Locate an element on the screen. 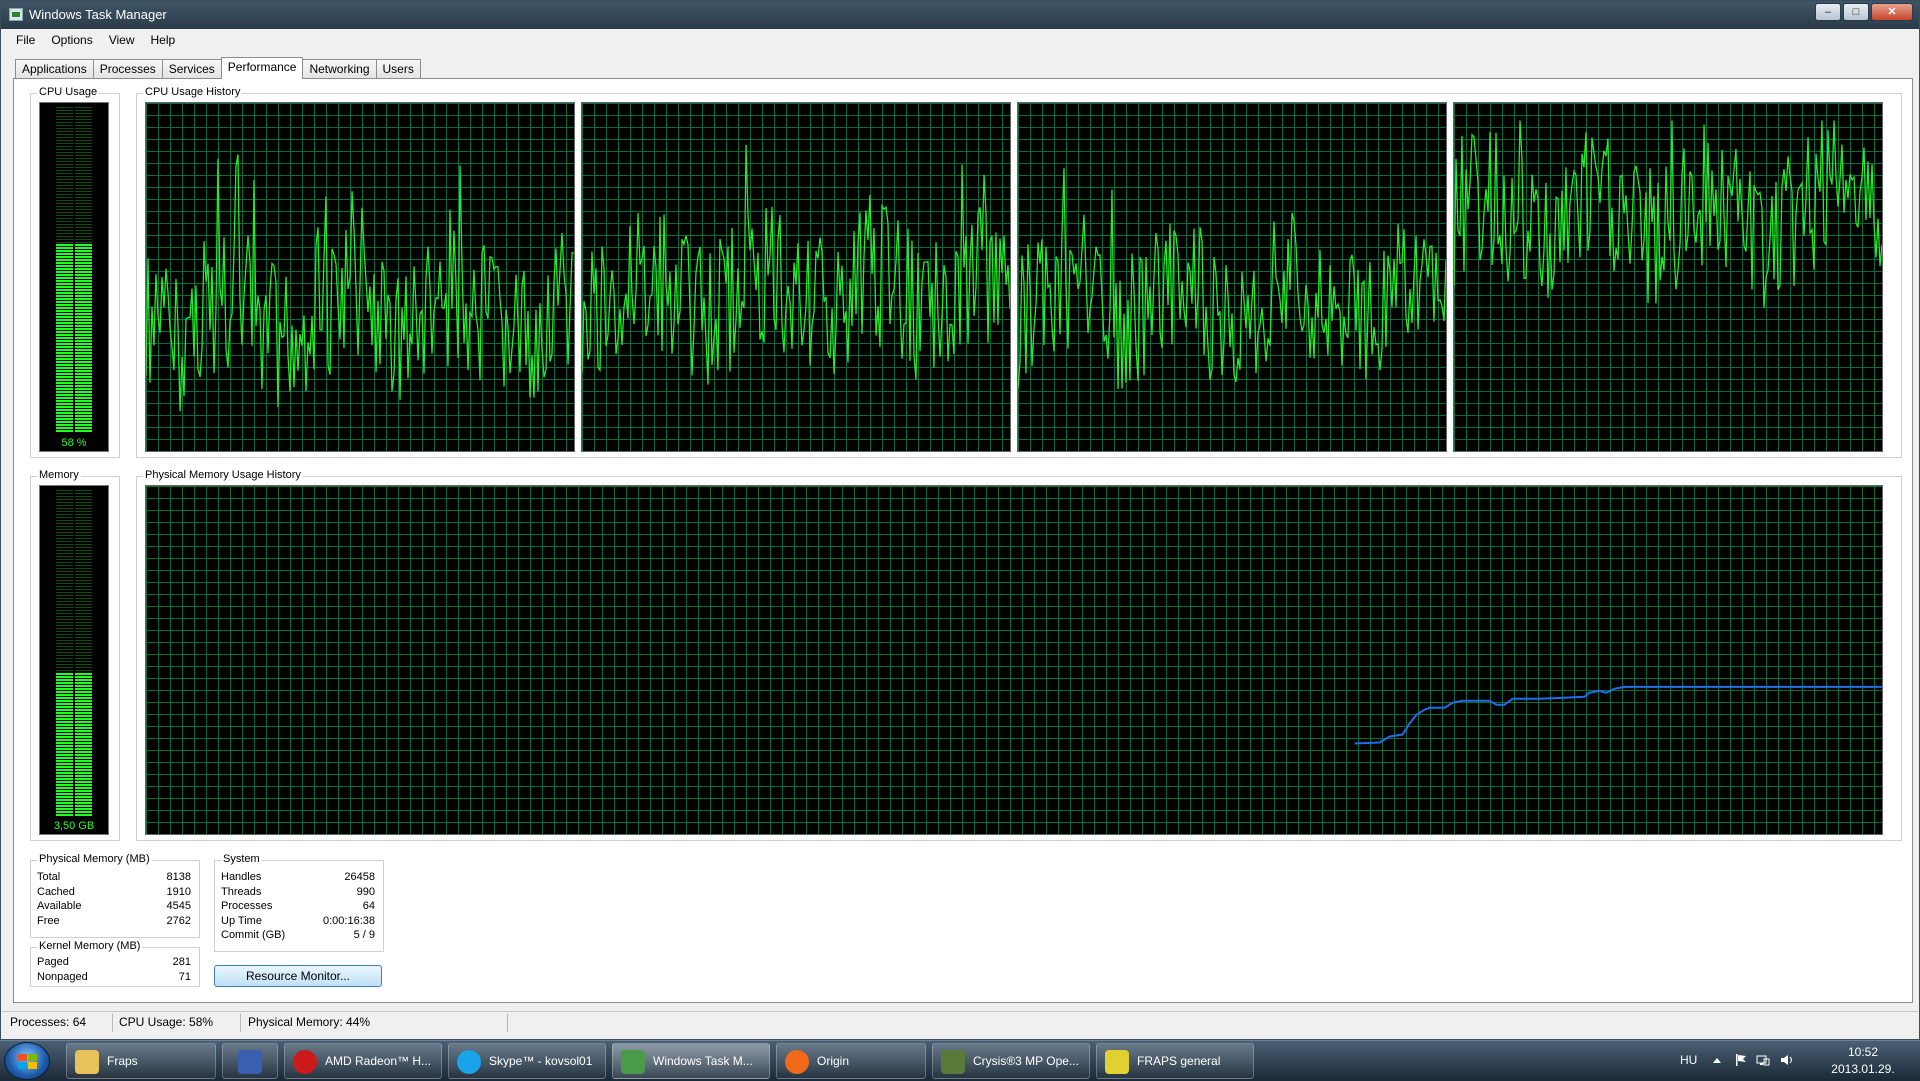 The image size is (1920, 1081). floppy-disk-icon is located at coordinates (250, 1062).